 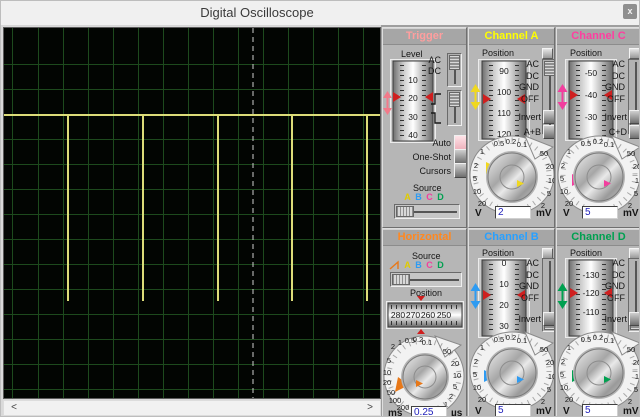 I want to click on level-tick: 30, so click(x=413, y=117).